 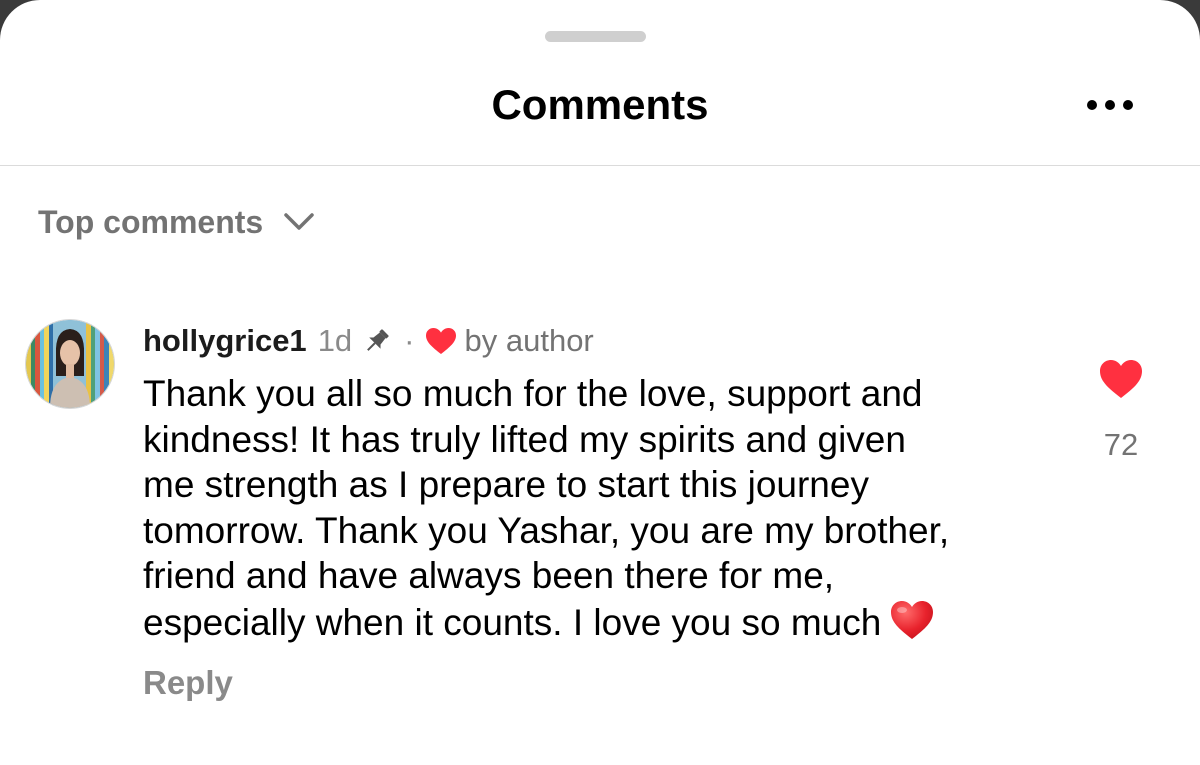 I want to click on more-horizontal-icon, so click(x=1110, y=105).